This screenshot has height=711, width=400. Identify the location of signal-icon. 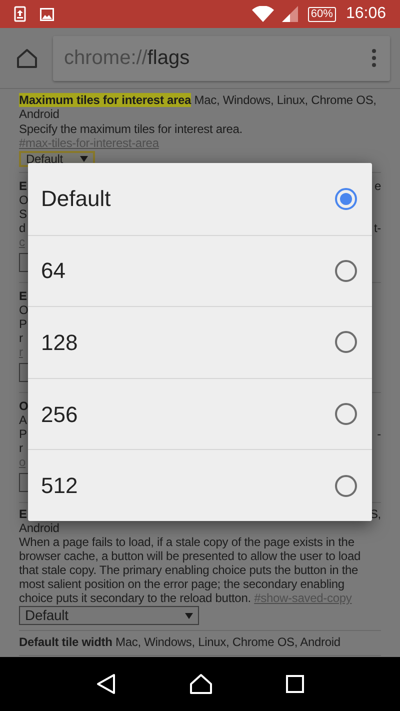
(290, 14).